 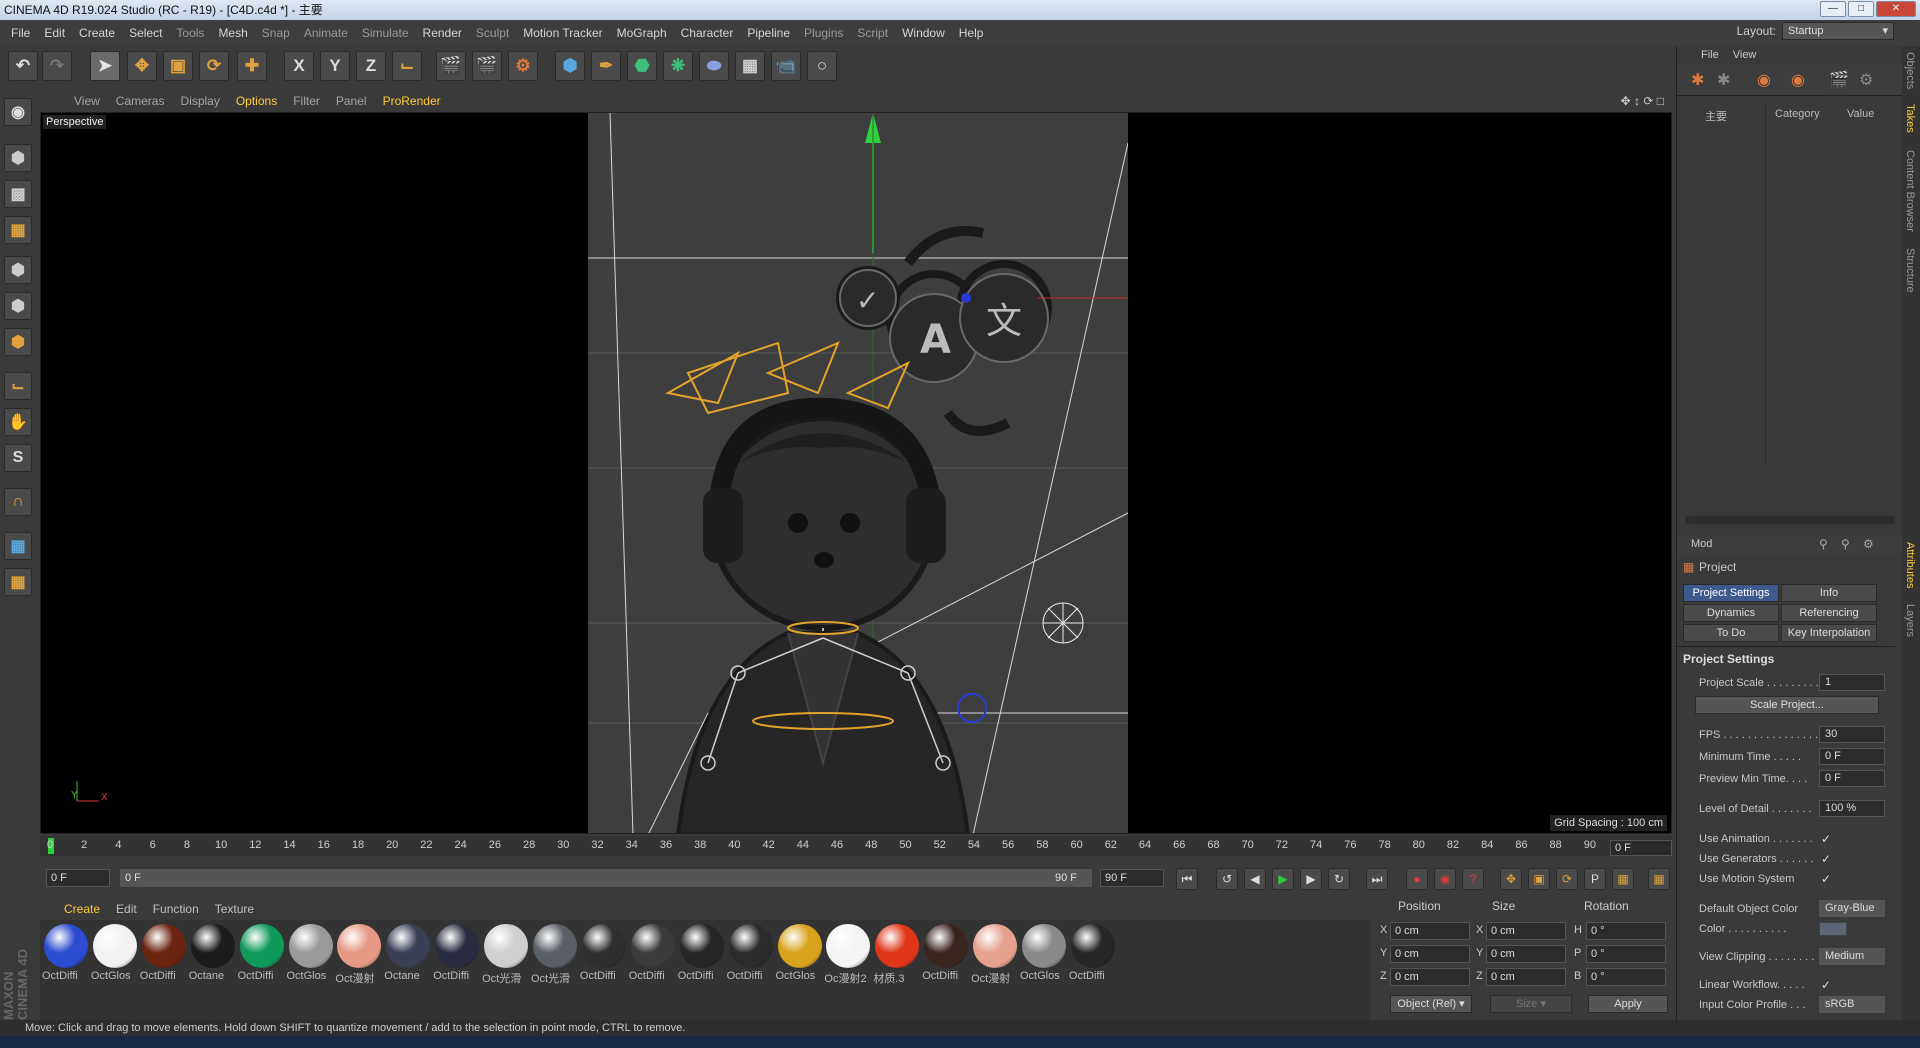 I want to click on tweak-mode-icon: ✋, so click(x=18, y=422).